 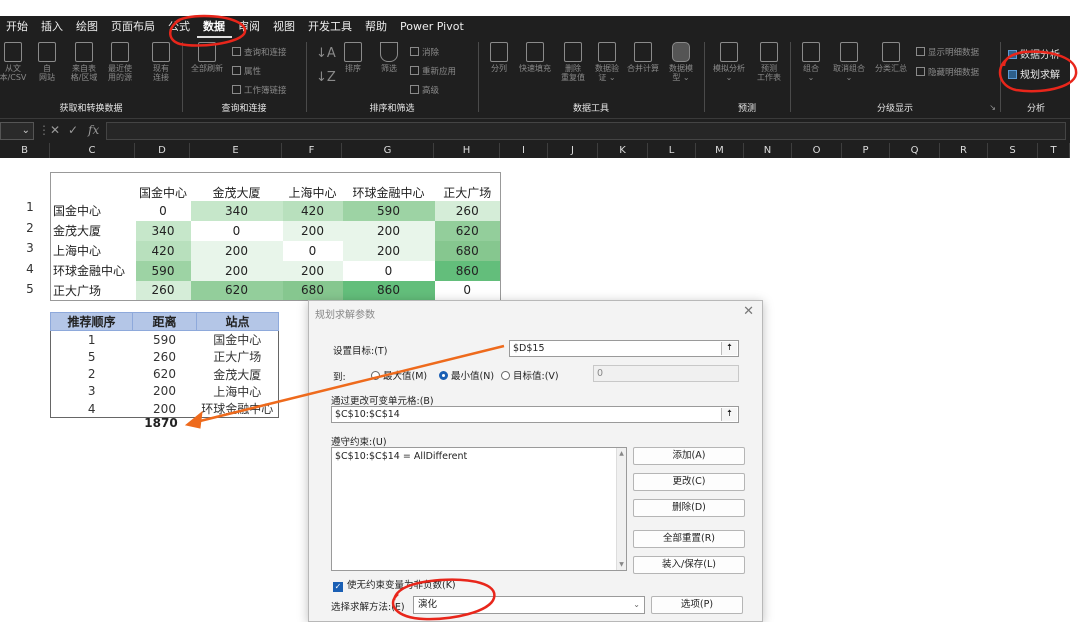 What do you see at coordinates (52, 27) in the screenshot?
I see `menu-tab-1: 插入` at bounding box center [52, 27].